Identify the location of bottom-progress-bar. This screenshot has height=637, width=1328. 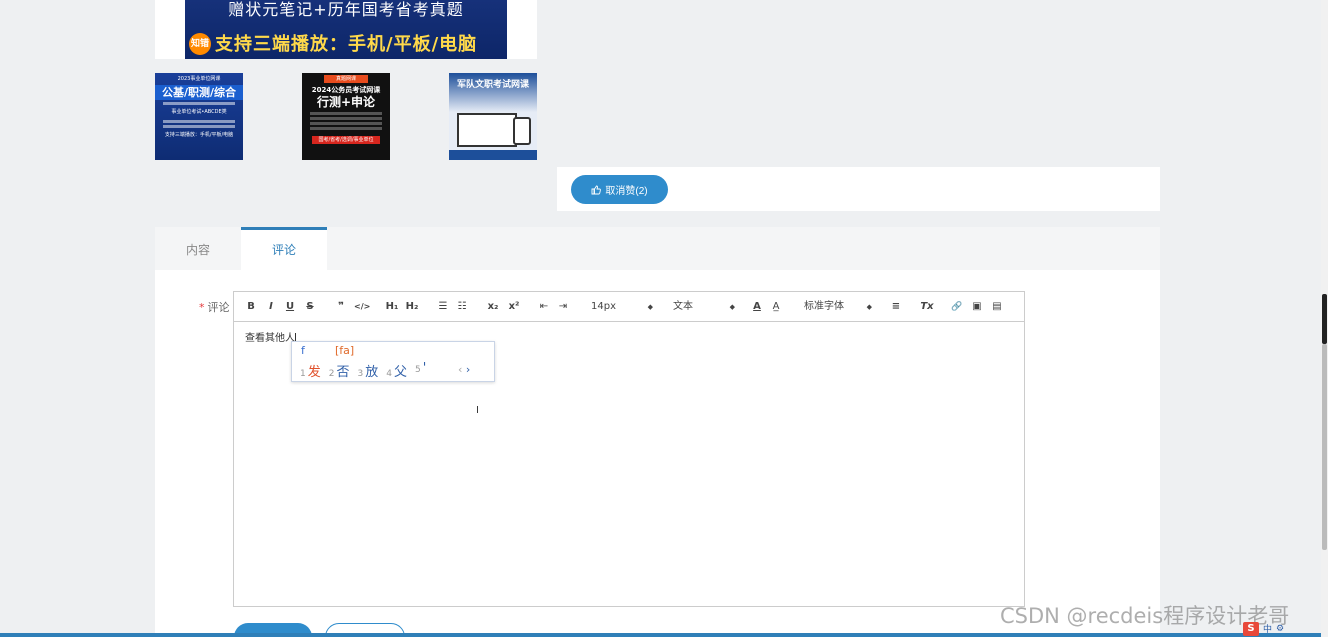
(664, 635).